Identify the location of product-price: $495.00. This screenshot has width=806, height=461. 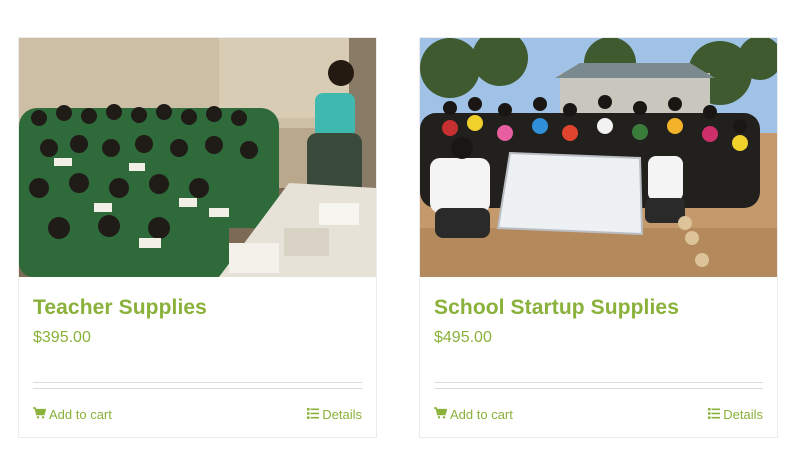
(463, 337).